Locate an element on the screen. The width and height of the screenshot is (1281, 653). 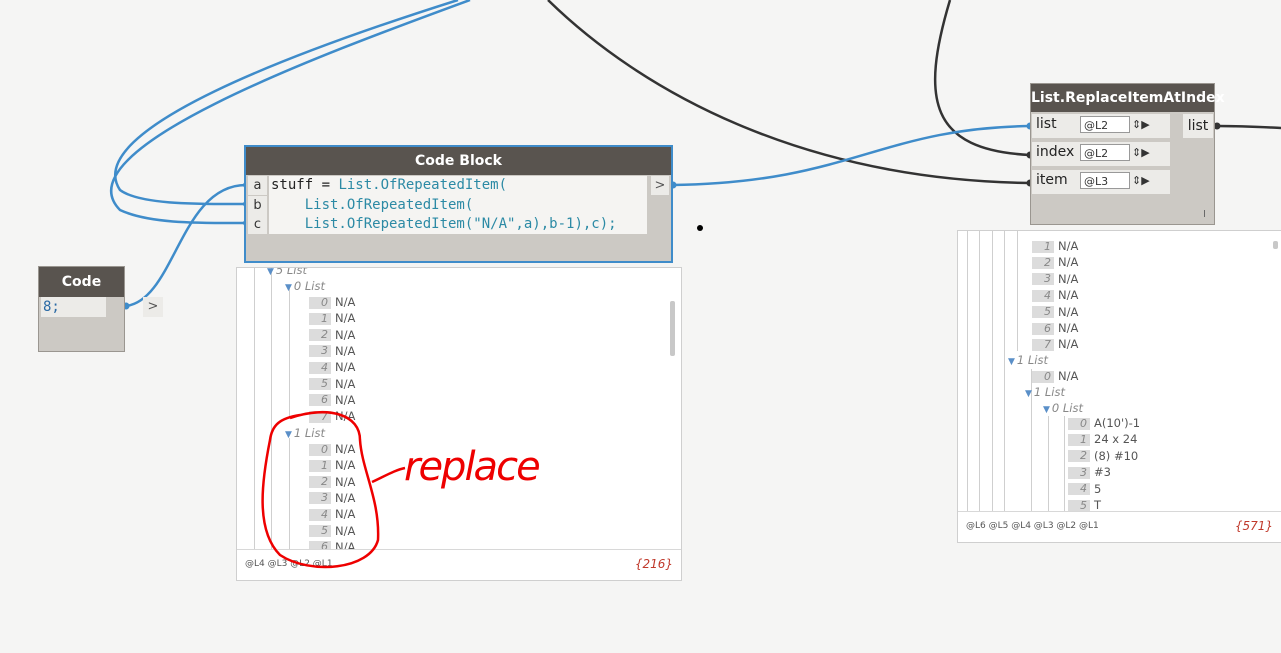
list-item: 2 (8) #10 is located at coordinates (1103, 456).